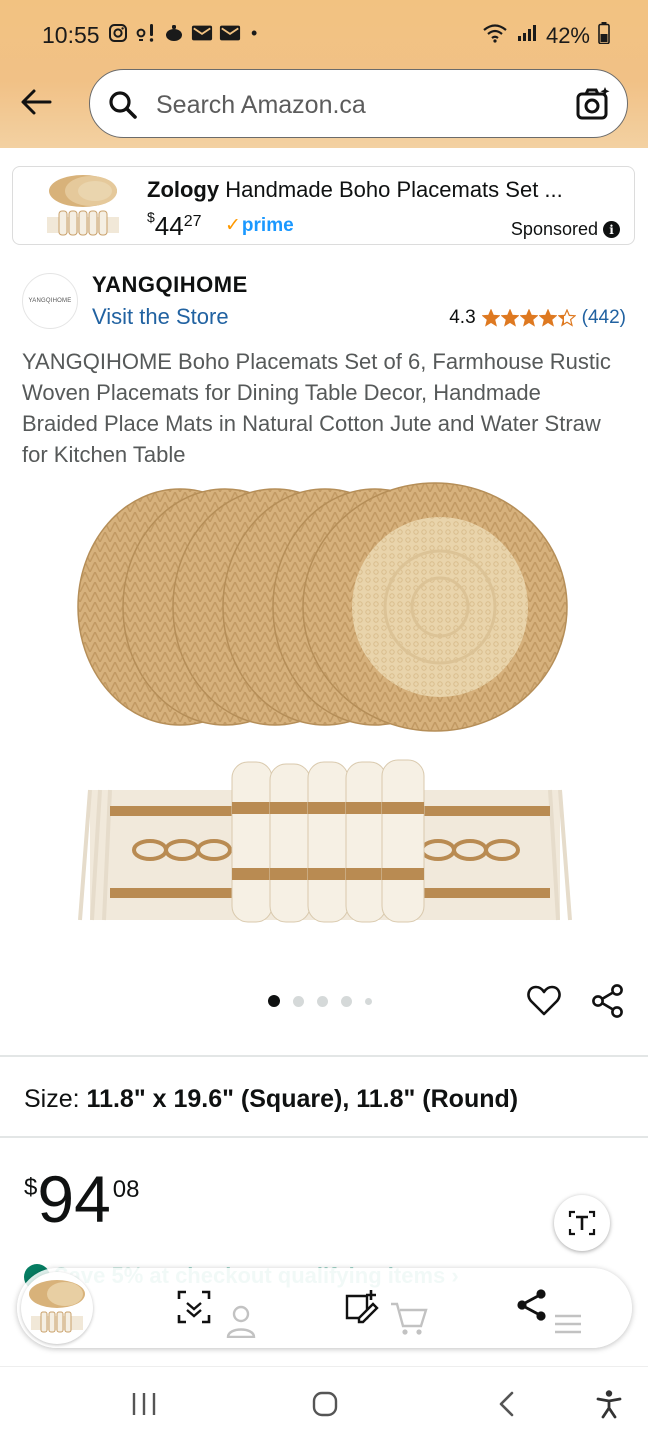 This screenshot has width=648, height=1440. Describe the element at coordinates (582, 1223) in the screenshot. I see `text-translate-icon` at that location.